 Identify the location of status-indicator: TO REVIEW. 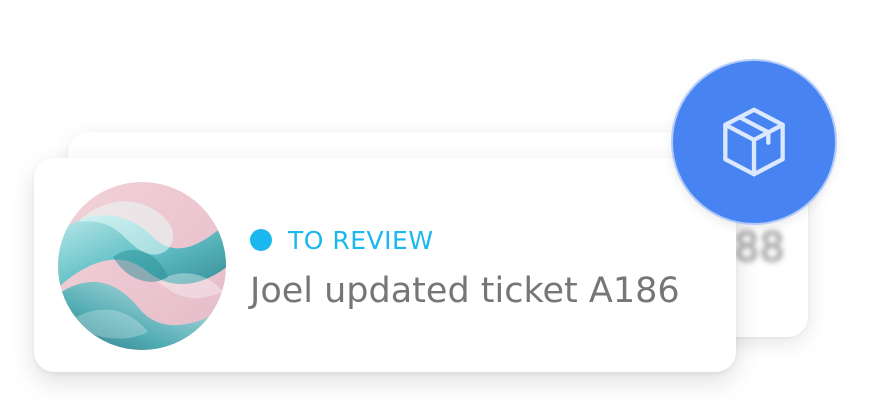
(342, 240).